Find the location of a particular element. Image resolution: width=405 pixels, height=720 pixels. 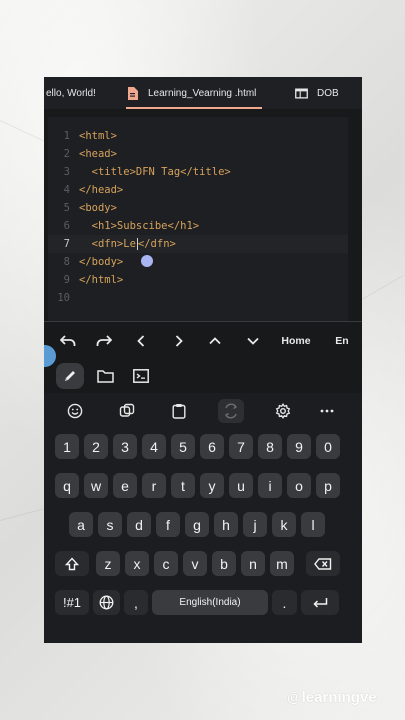

key-n: n is located at coordinates (253, 563).